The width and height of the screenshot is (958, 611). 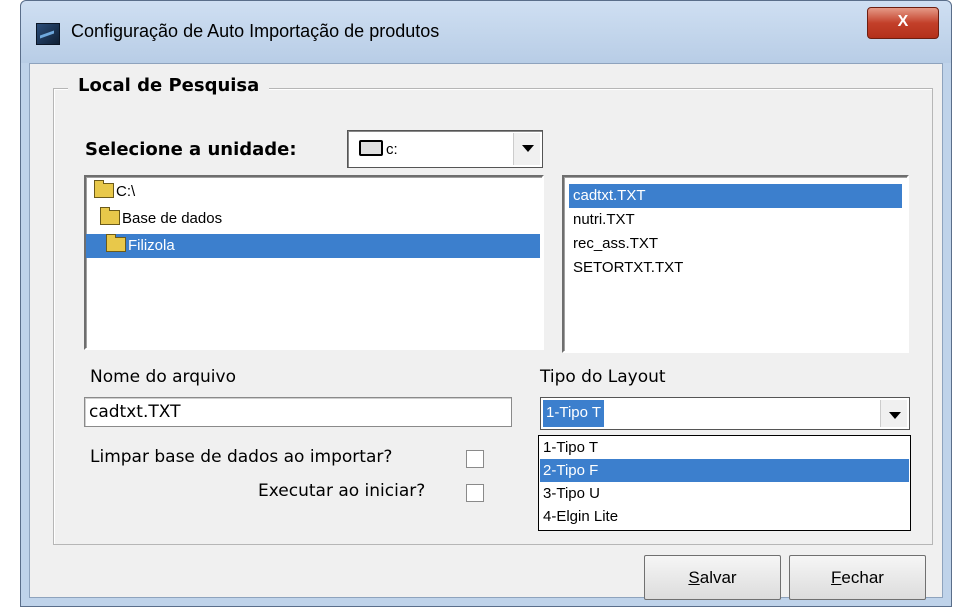 I want to click on file-item: cadtxt.TXT, so click(x=735, y=196).